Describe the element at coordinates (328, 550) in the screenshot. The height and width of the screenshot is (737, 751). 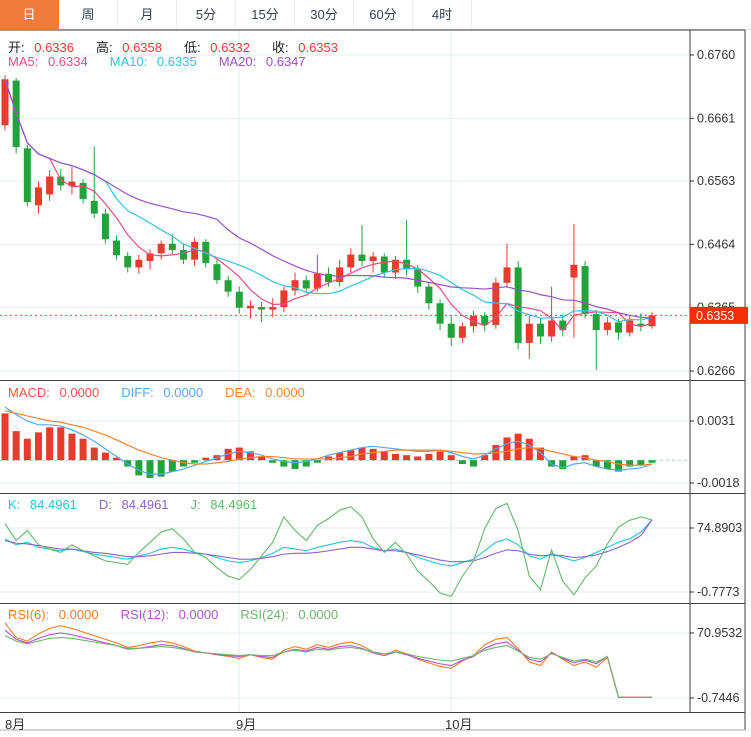
I see `kdj-j-line` at that location.